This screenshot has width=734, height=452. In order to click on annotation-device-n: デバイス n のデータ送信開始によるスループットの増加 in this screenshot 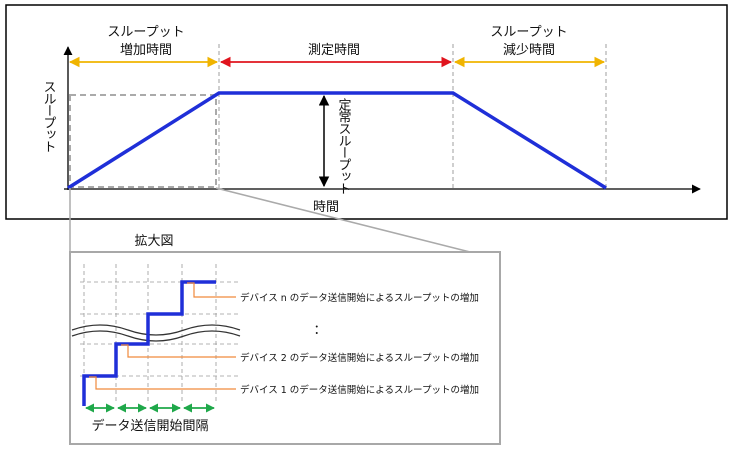, I will do `click(359, 298)`.